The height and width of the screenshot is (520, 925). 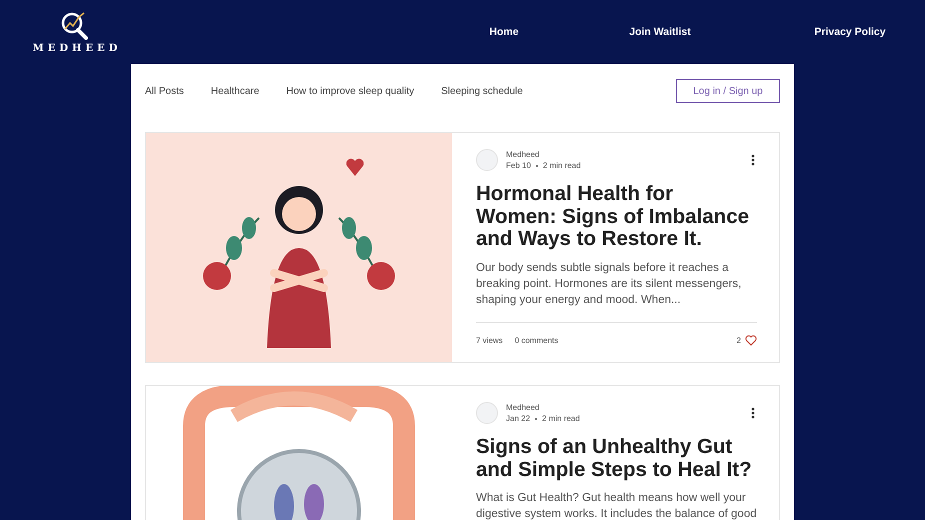 I want to click on category-tab: How to improve sleep quality, so click(x=350, y=91).